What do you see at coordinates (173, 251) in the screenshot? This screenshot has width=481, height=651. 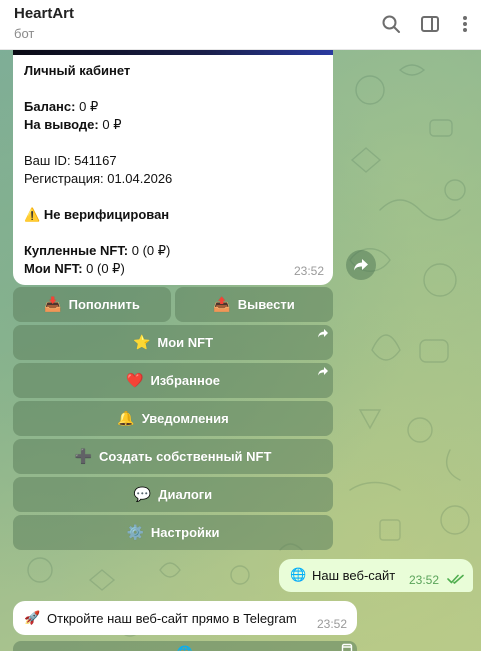 I see `bought-nft-line: Купленные NFT: 0 (0 ₽)` at bounding box center [173, 251].